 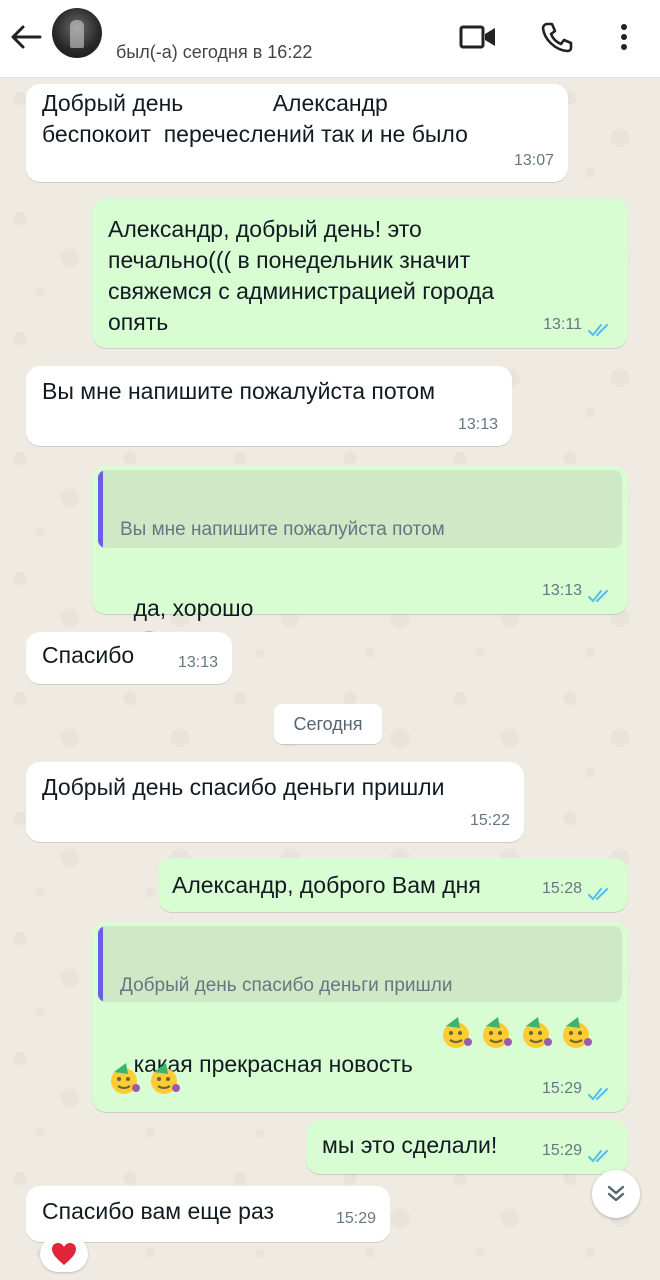 What do you see at coordinates (243, 787) in the screenshot?
I see `message-text: Добрый день спасибо деньги пришли` at bounding box center [243, 787].